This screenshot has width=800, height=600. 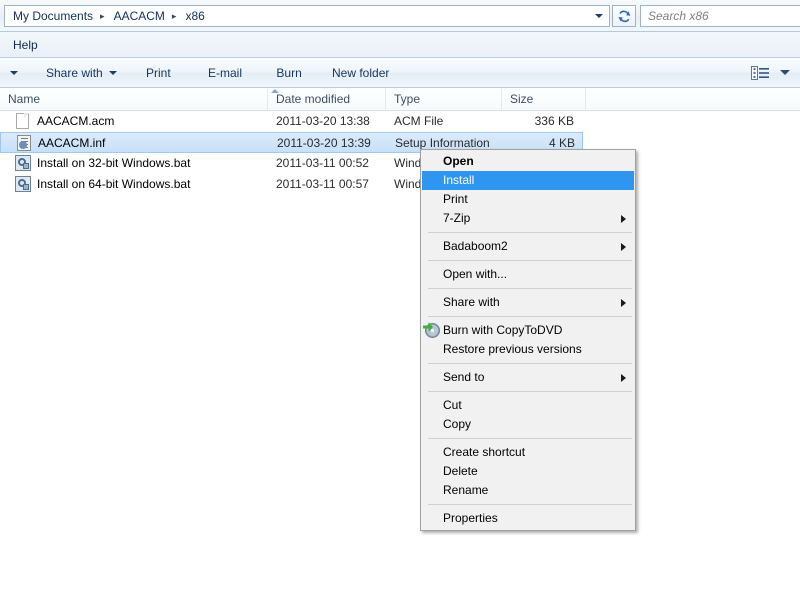 What do you see at coordinates (528, 246) in the screenshot?
I see `context-menu-item-badaboom2: Badaboom2` at bounding box center [528, 246].